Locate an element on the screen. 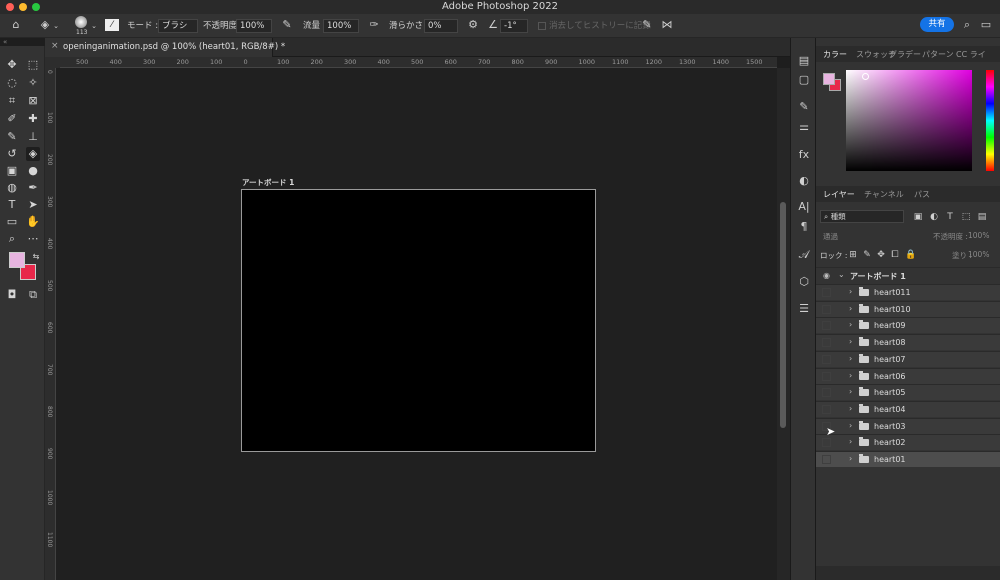  layer-row: › heart04 is located at coordinates (908, 408).